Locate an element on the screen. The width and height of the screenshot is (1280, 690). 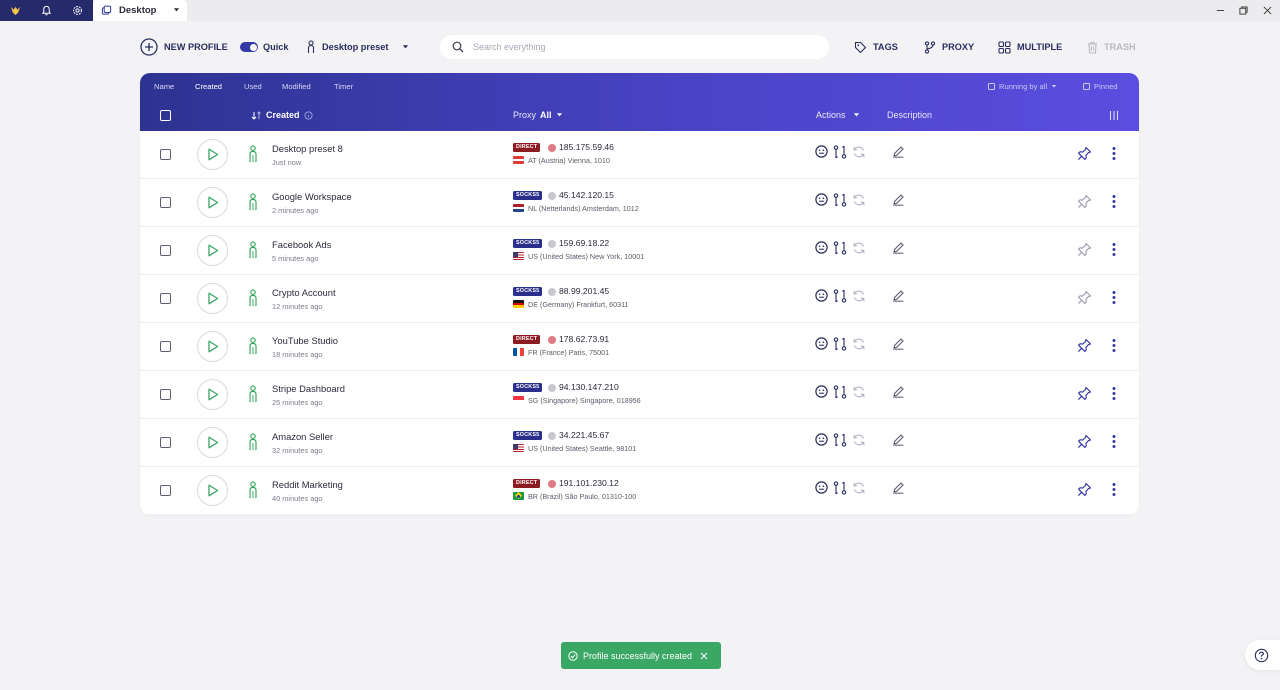
search-bar is located at coordinates (634, 47).